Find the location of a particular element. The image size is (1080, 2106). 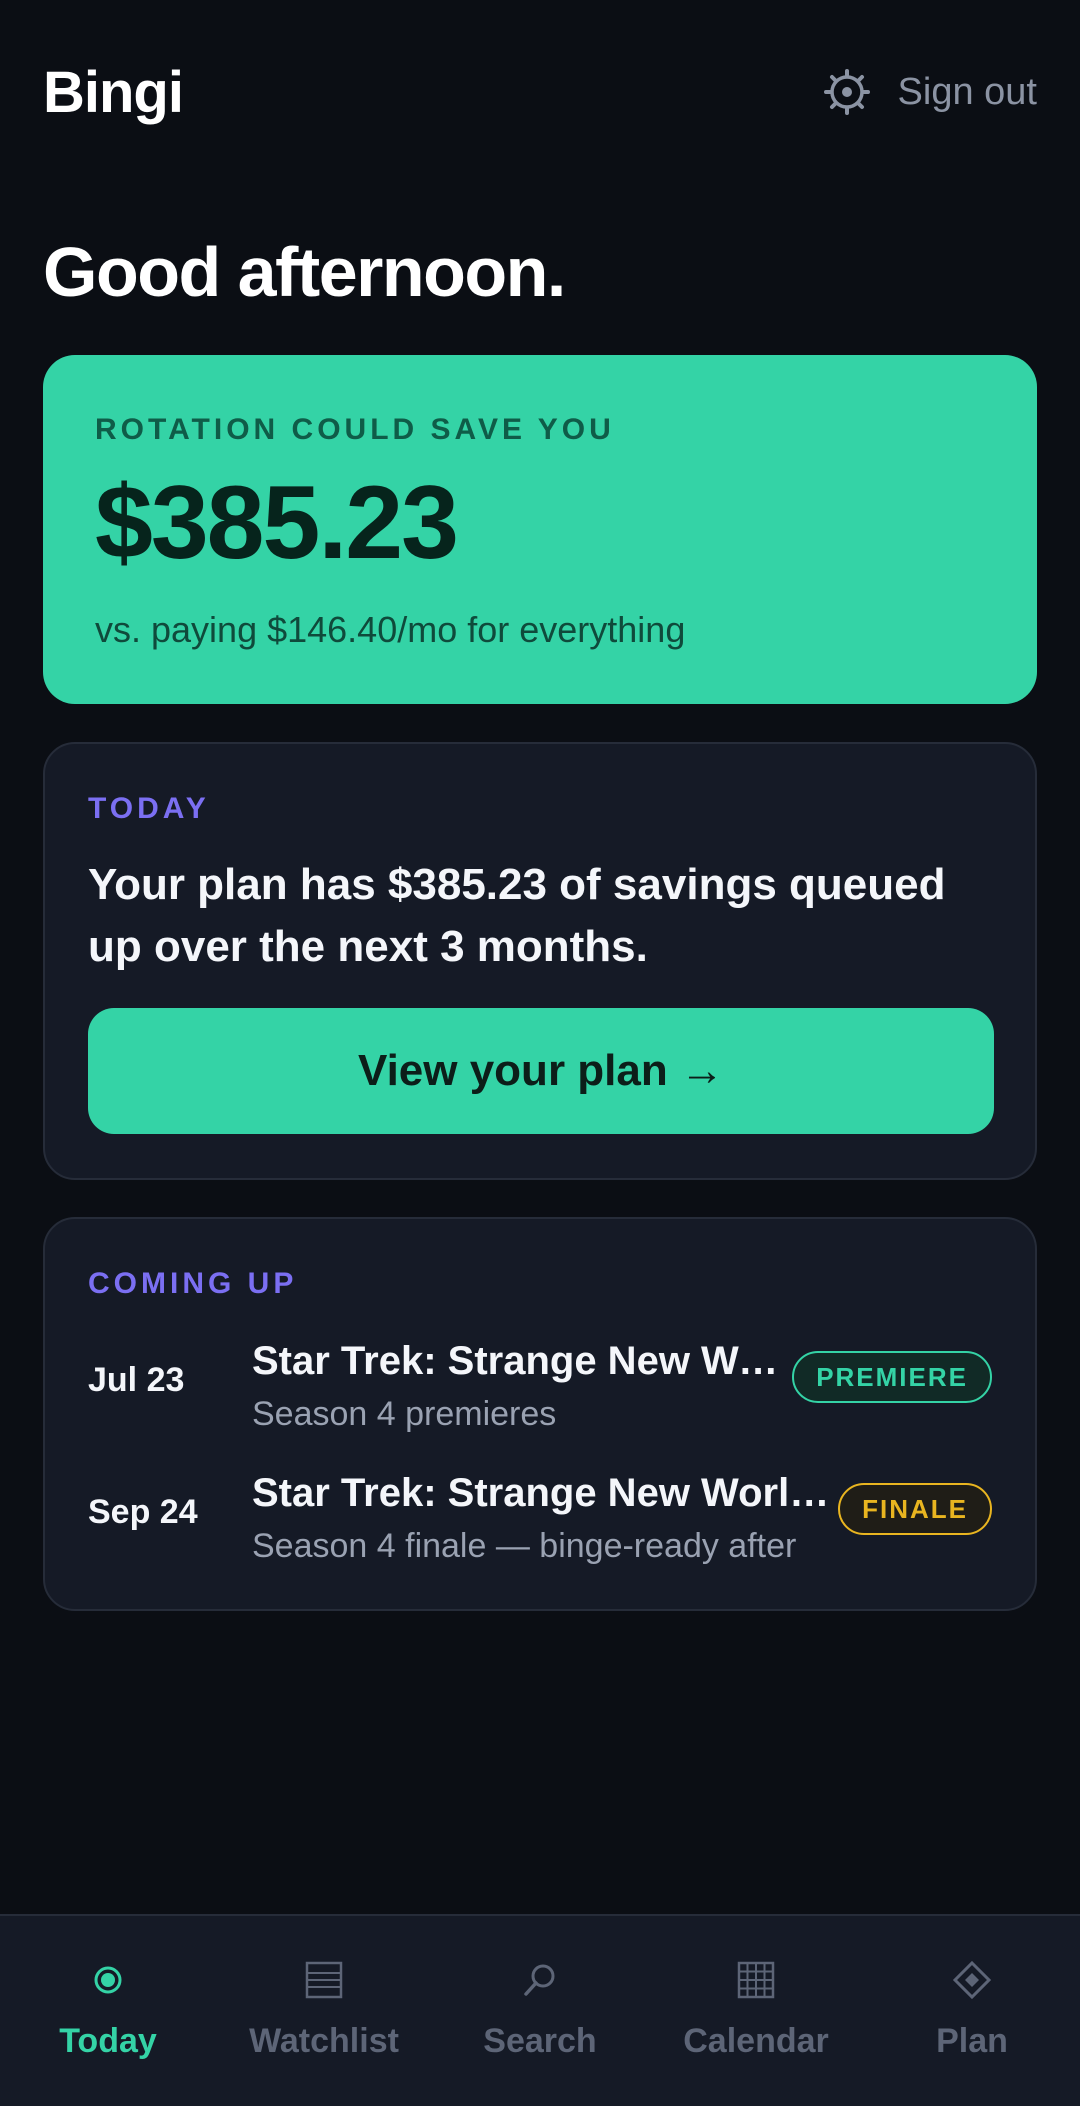

app-brand: Bingi is located at coordinates (113, 92).